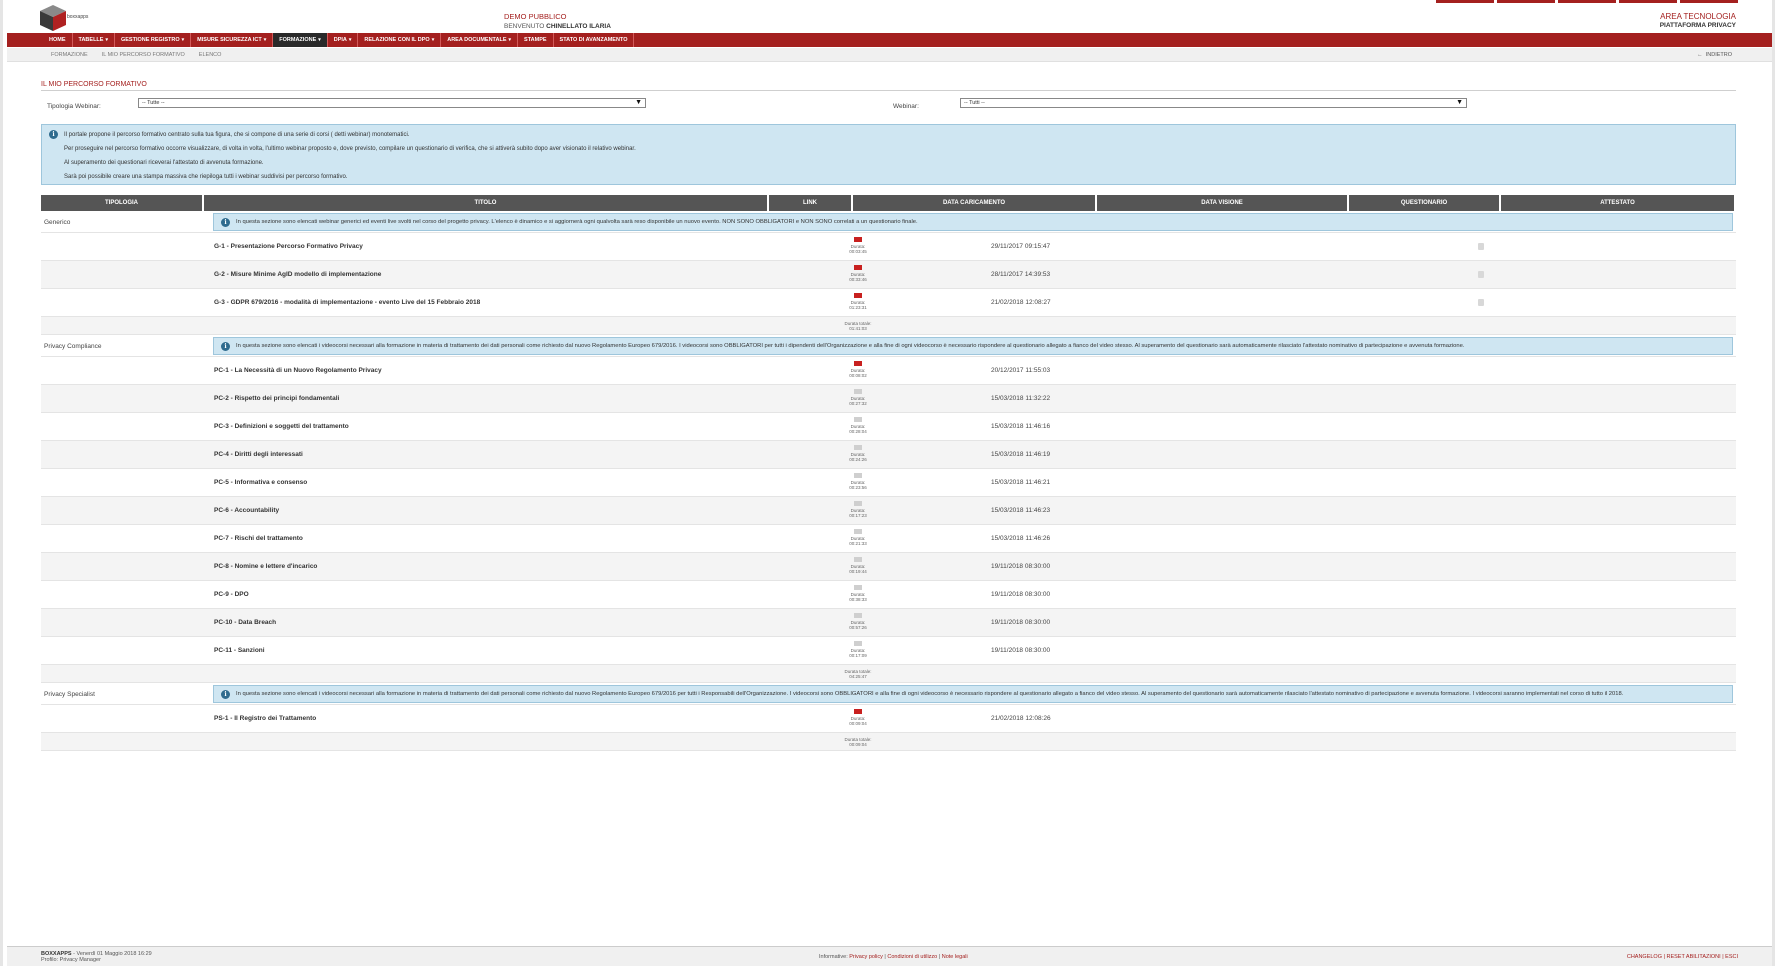  Describe the element at coordinates (1682, 957) in the screenshot. I see `footer-actions: CHANGELOG | RESET ABILITAZIONI | ESCI` at that location.